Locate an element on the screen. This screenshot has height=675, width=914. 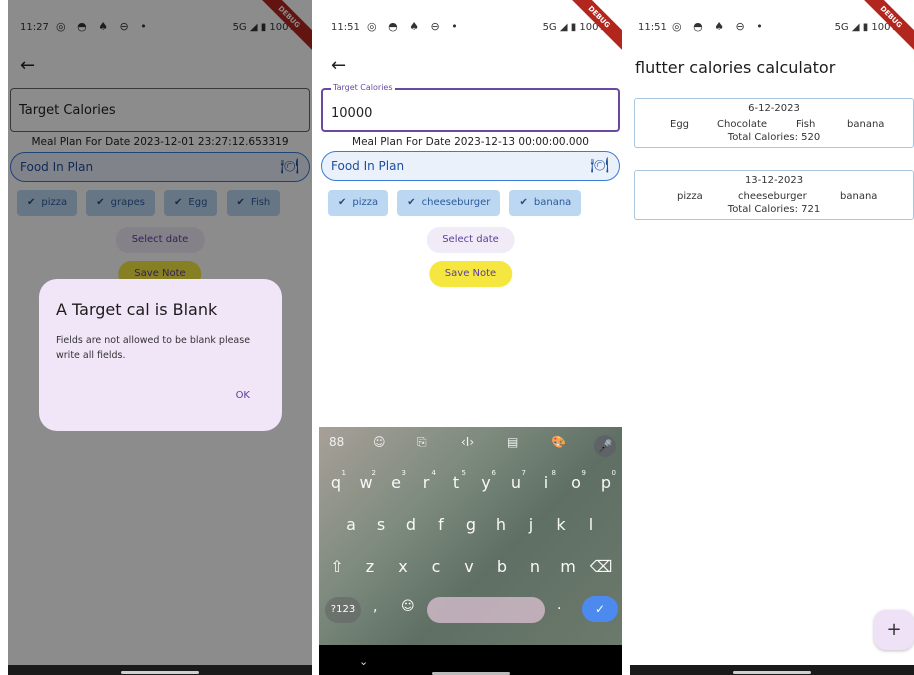
text-cursor-icon: ‹I› is located at coordinates (467, 442).